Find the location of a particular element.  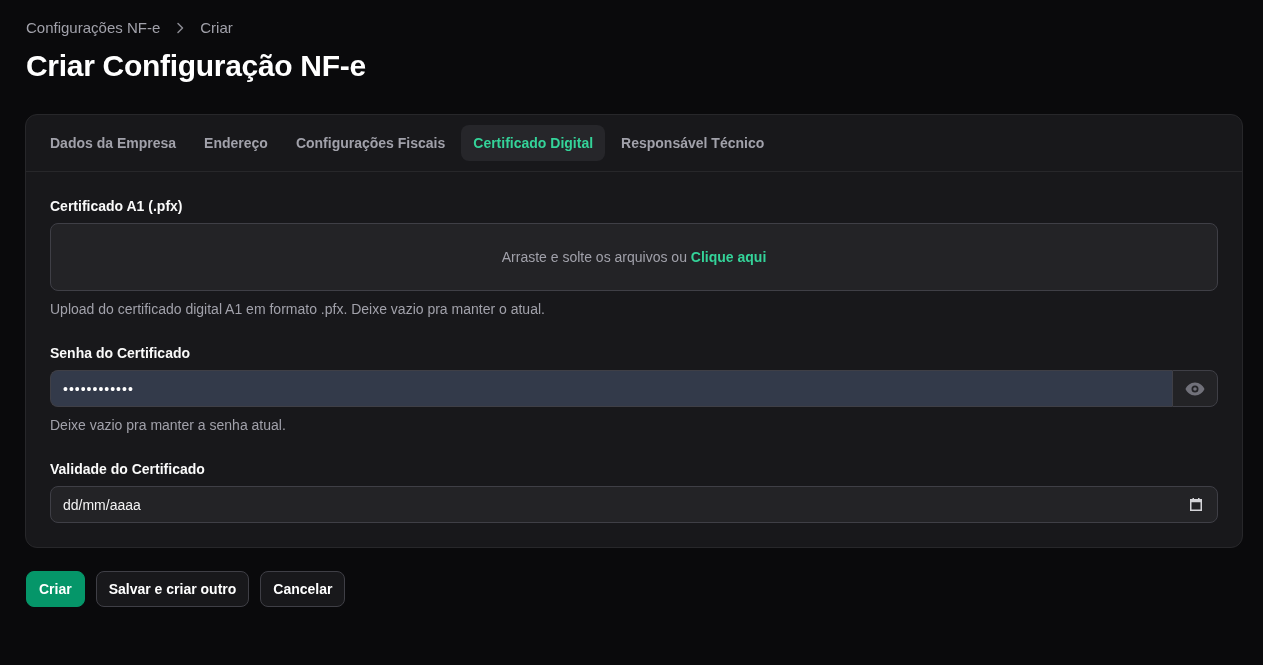

show-password-button is located at coordinates (1195, 388).